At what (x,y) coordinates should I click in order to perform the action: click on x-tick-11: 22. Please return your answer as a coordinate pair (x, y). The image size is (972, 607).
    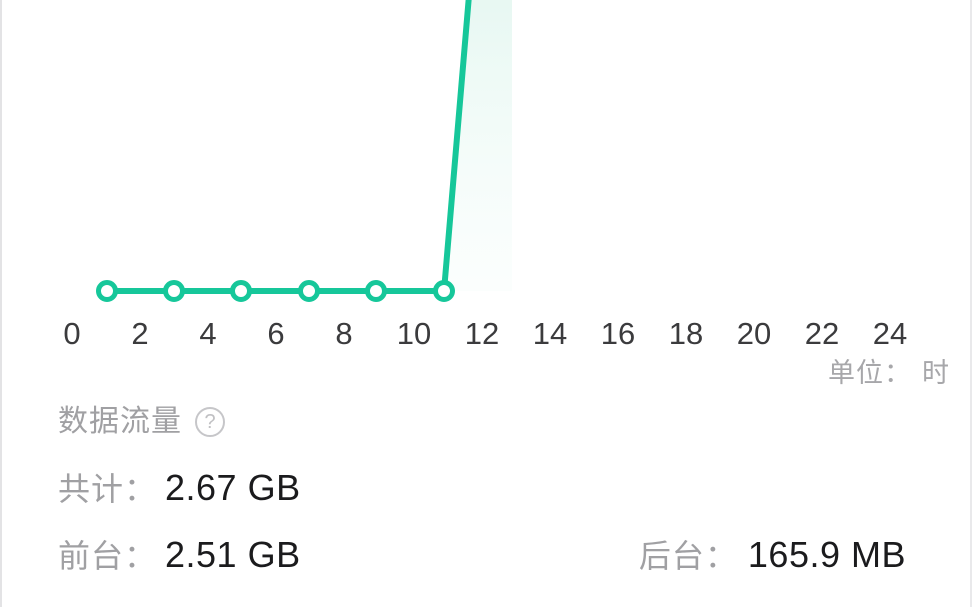
    Looking at the image, I should click on (822, 333).